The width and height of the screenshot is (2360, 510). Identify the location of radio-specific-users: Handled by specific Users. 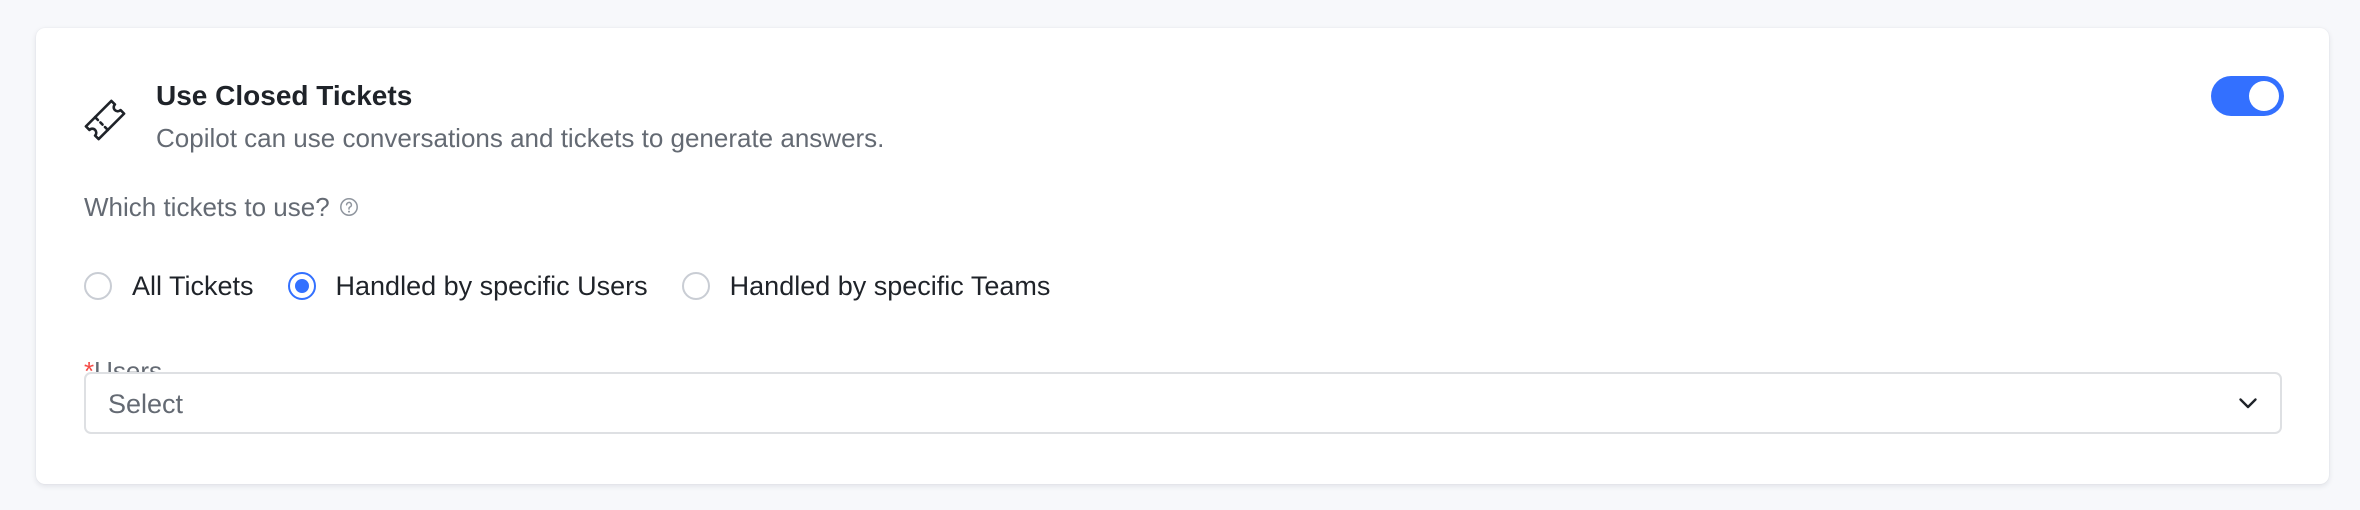
(467, 286).